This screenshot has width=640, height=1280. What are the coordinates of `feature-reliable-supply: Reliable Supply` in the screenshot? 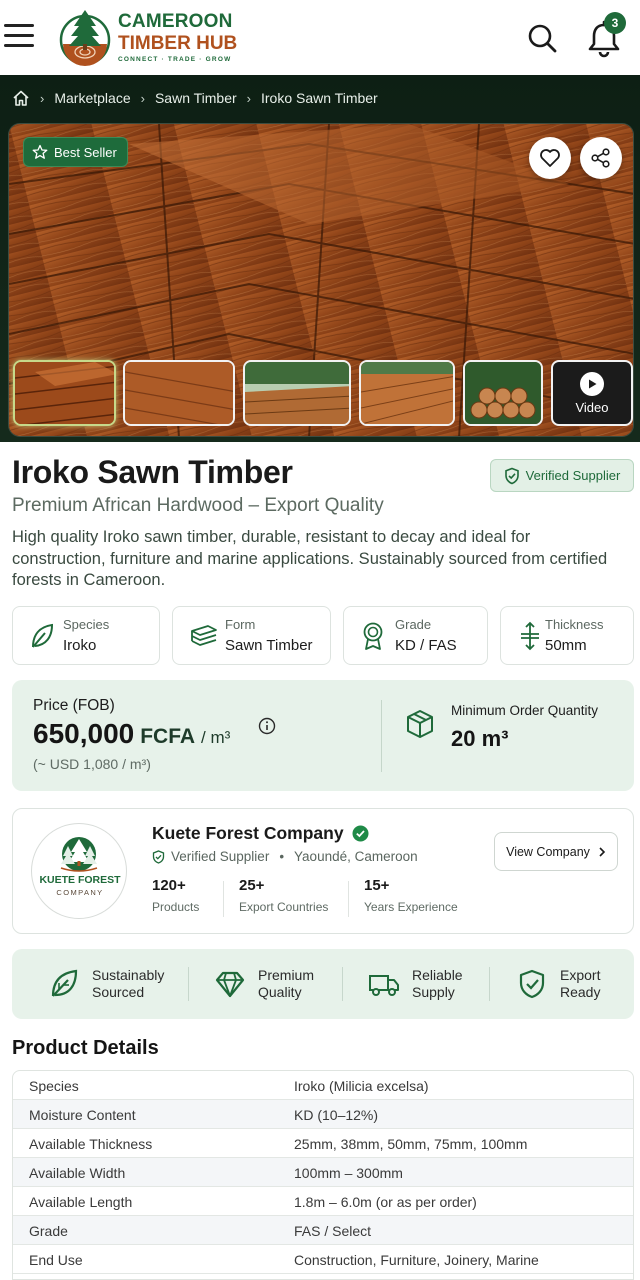 It's located at (415, 984).